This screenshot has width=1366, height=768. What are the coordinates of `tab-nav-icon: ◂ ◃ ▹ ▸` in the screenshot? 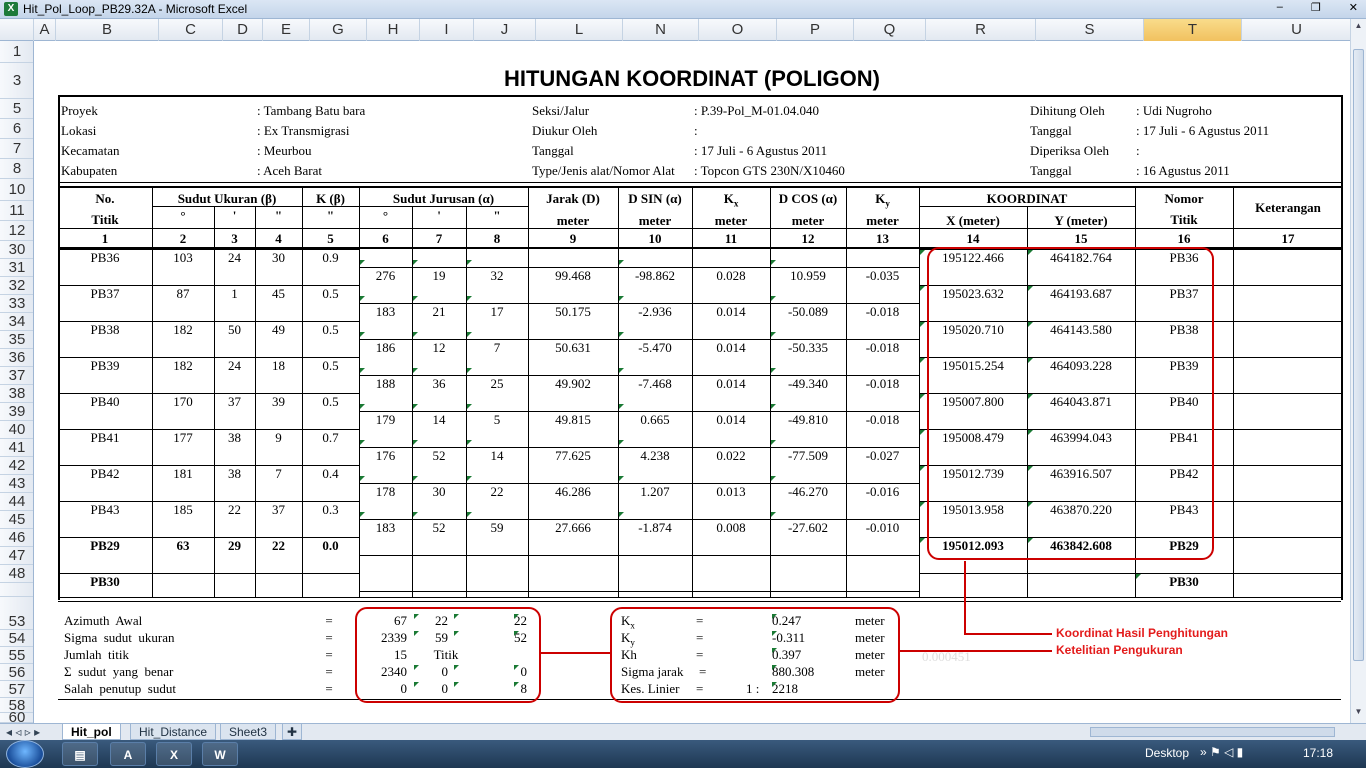 It's located at (23, 732).